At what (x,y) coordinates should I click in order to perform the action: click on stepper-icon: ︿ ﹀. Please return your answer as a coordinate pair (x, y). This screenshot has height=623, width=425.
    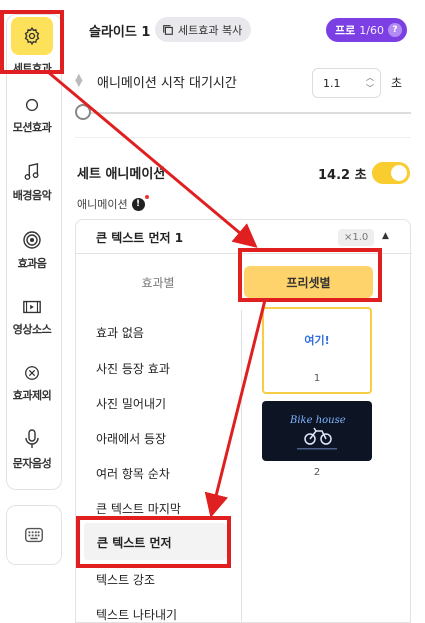
    Looking at the image, I should click on (370, 83).